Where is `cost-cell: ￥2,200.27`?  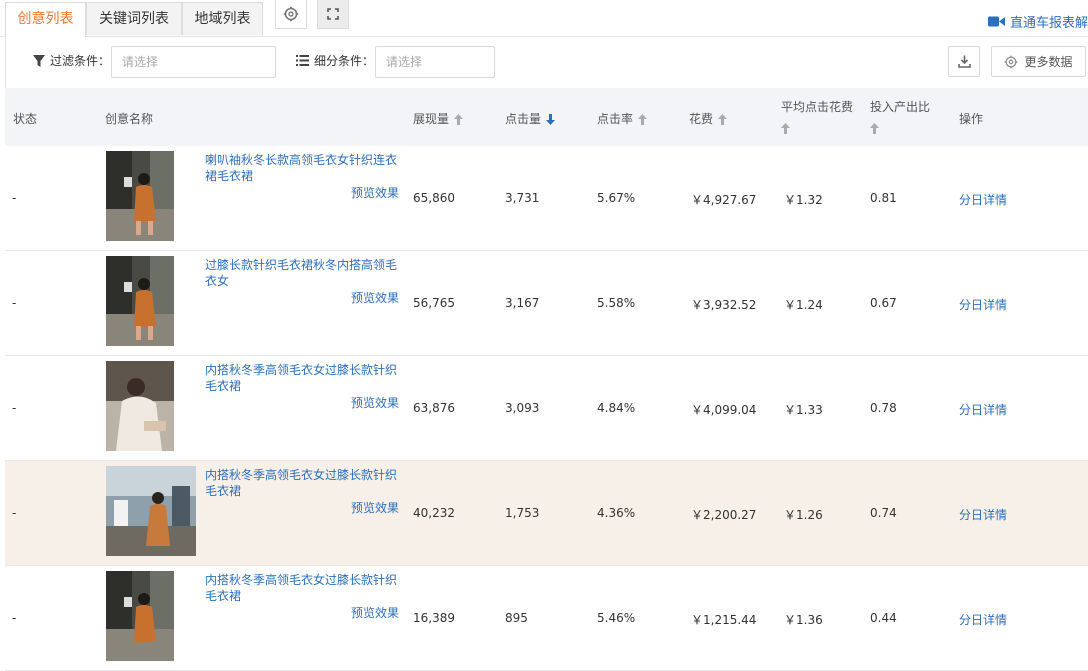 cost-cell: ￥2,200.27 is located at coordinates (724, 515).